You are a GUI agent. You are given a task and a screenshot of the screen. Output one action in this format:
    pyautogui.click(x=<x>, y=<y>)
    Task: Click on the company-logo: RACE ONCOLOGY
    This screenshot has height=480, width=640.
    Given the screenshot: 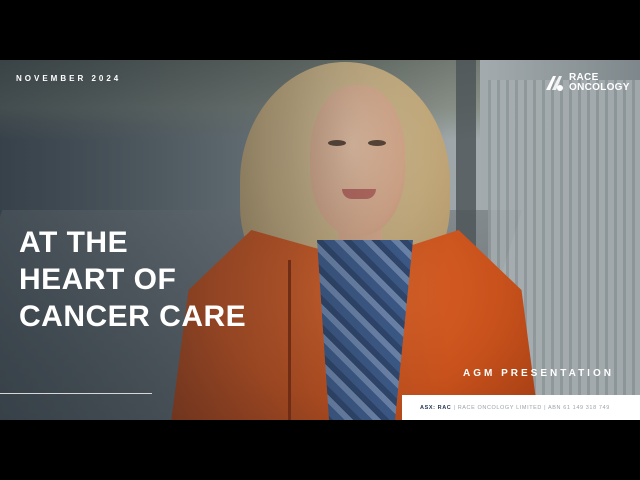 What is the action you would take?
    pyautogui.click(x=586, y=83)
    